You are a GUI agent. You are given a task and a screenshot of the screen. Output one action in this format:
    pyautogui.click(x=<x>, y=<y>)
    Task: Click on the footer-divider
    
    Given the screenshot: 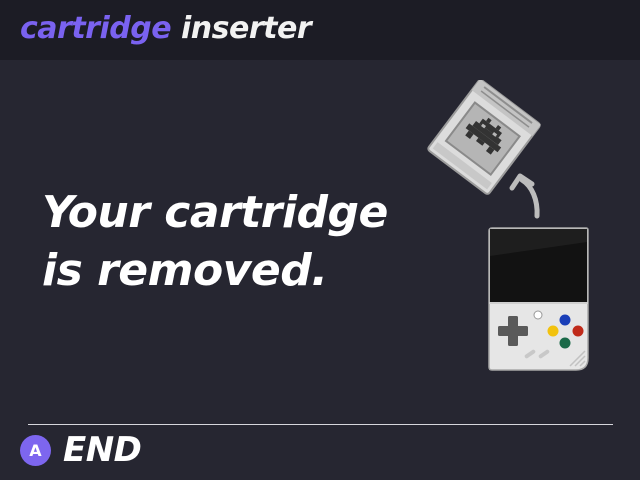 What is the action you would take?
    pyautogui.click(x=320, y=424)
    